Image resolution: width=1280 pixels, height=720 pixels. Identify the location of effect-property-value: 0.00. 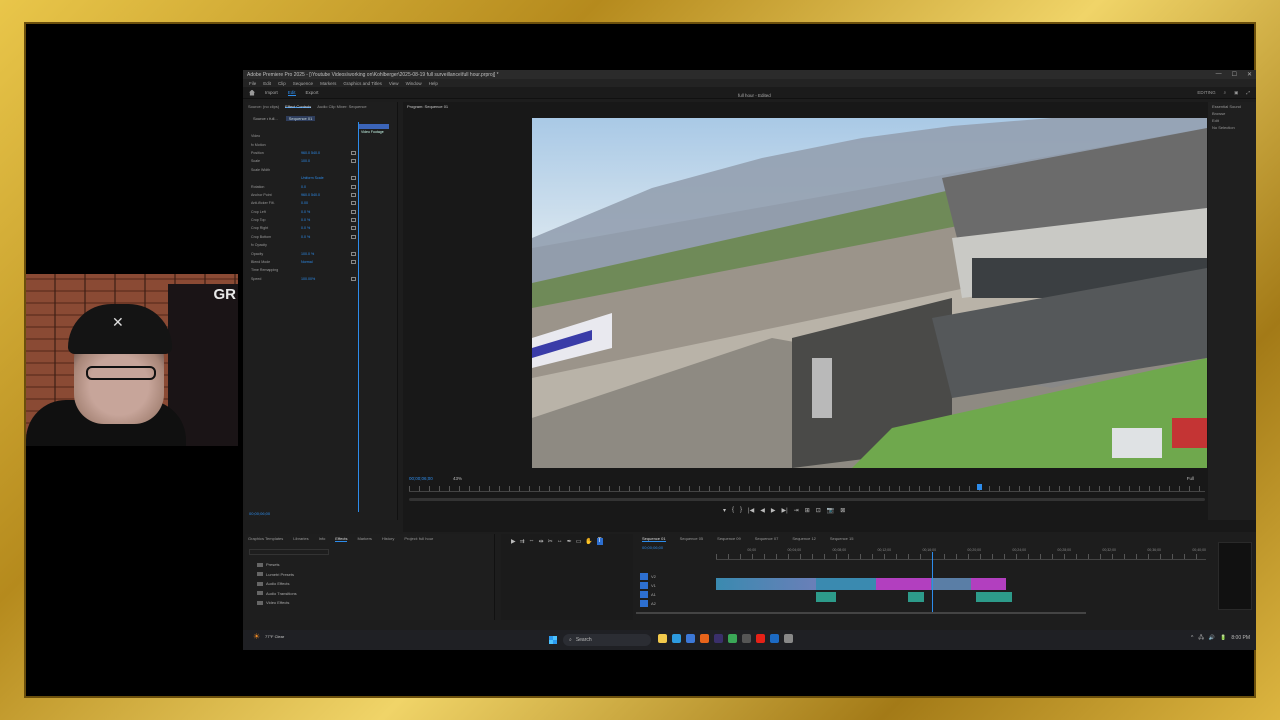
(321, 203).